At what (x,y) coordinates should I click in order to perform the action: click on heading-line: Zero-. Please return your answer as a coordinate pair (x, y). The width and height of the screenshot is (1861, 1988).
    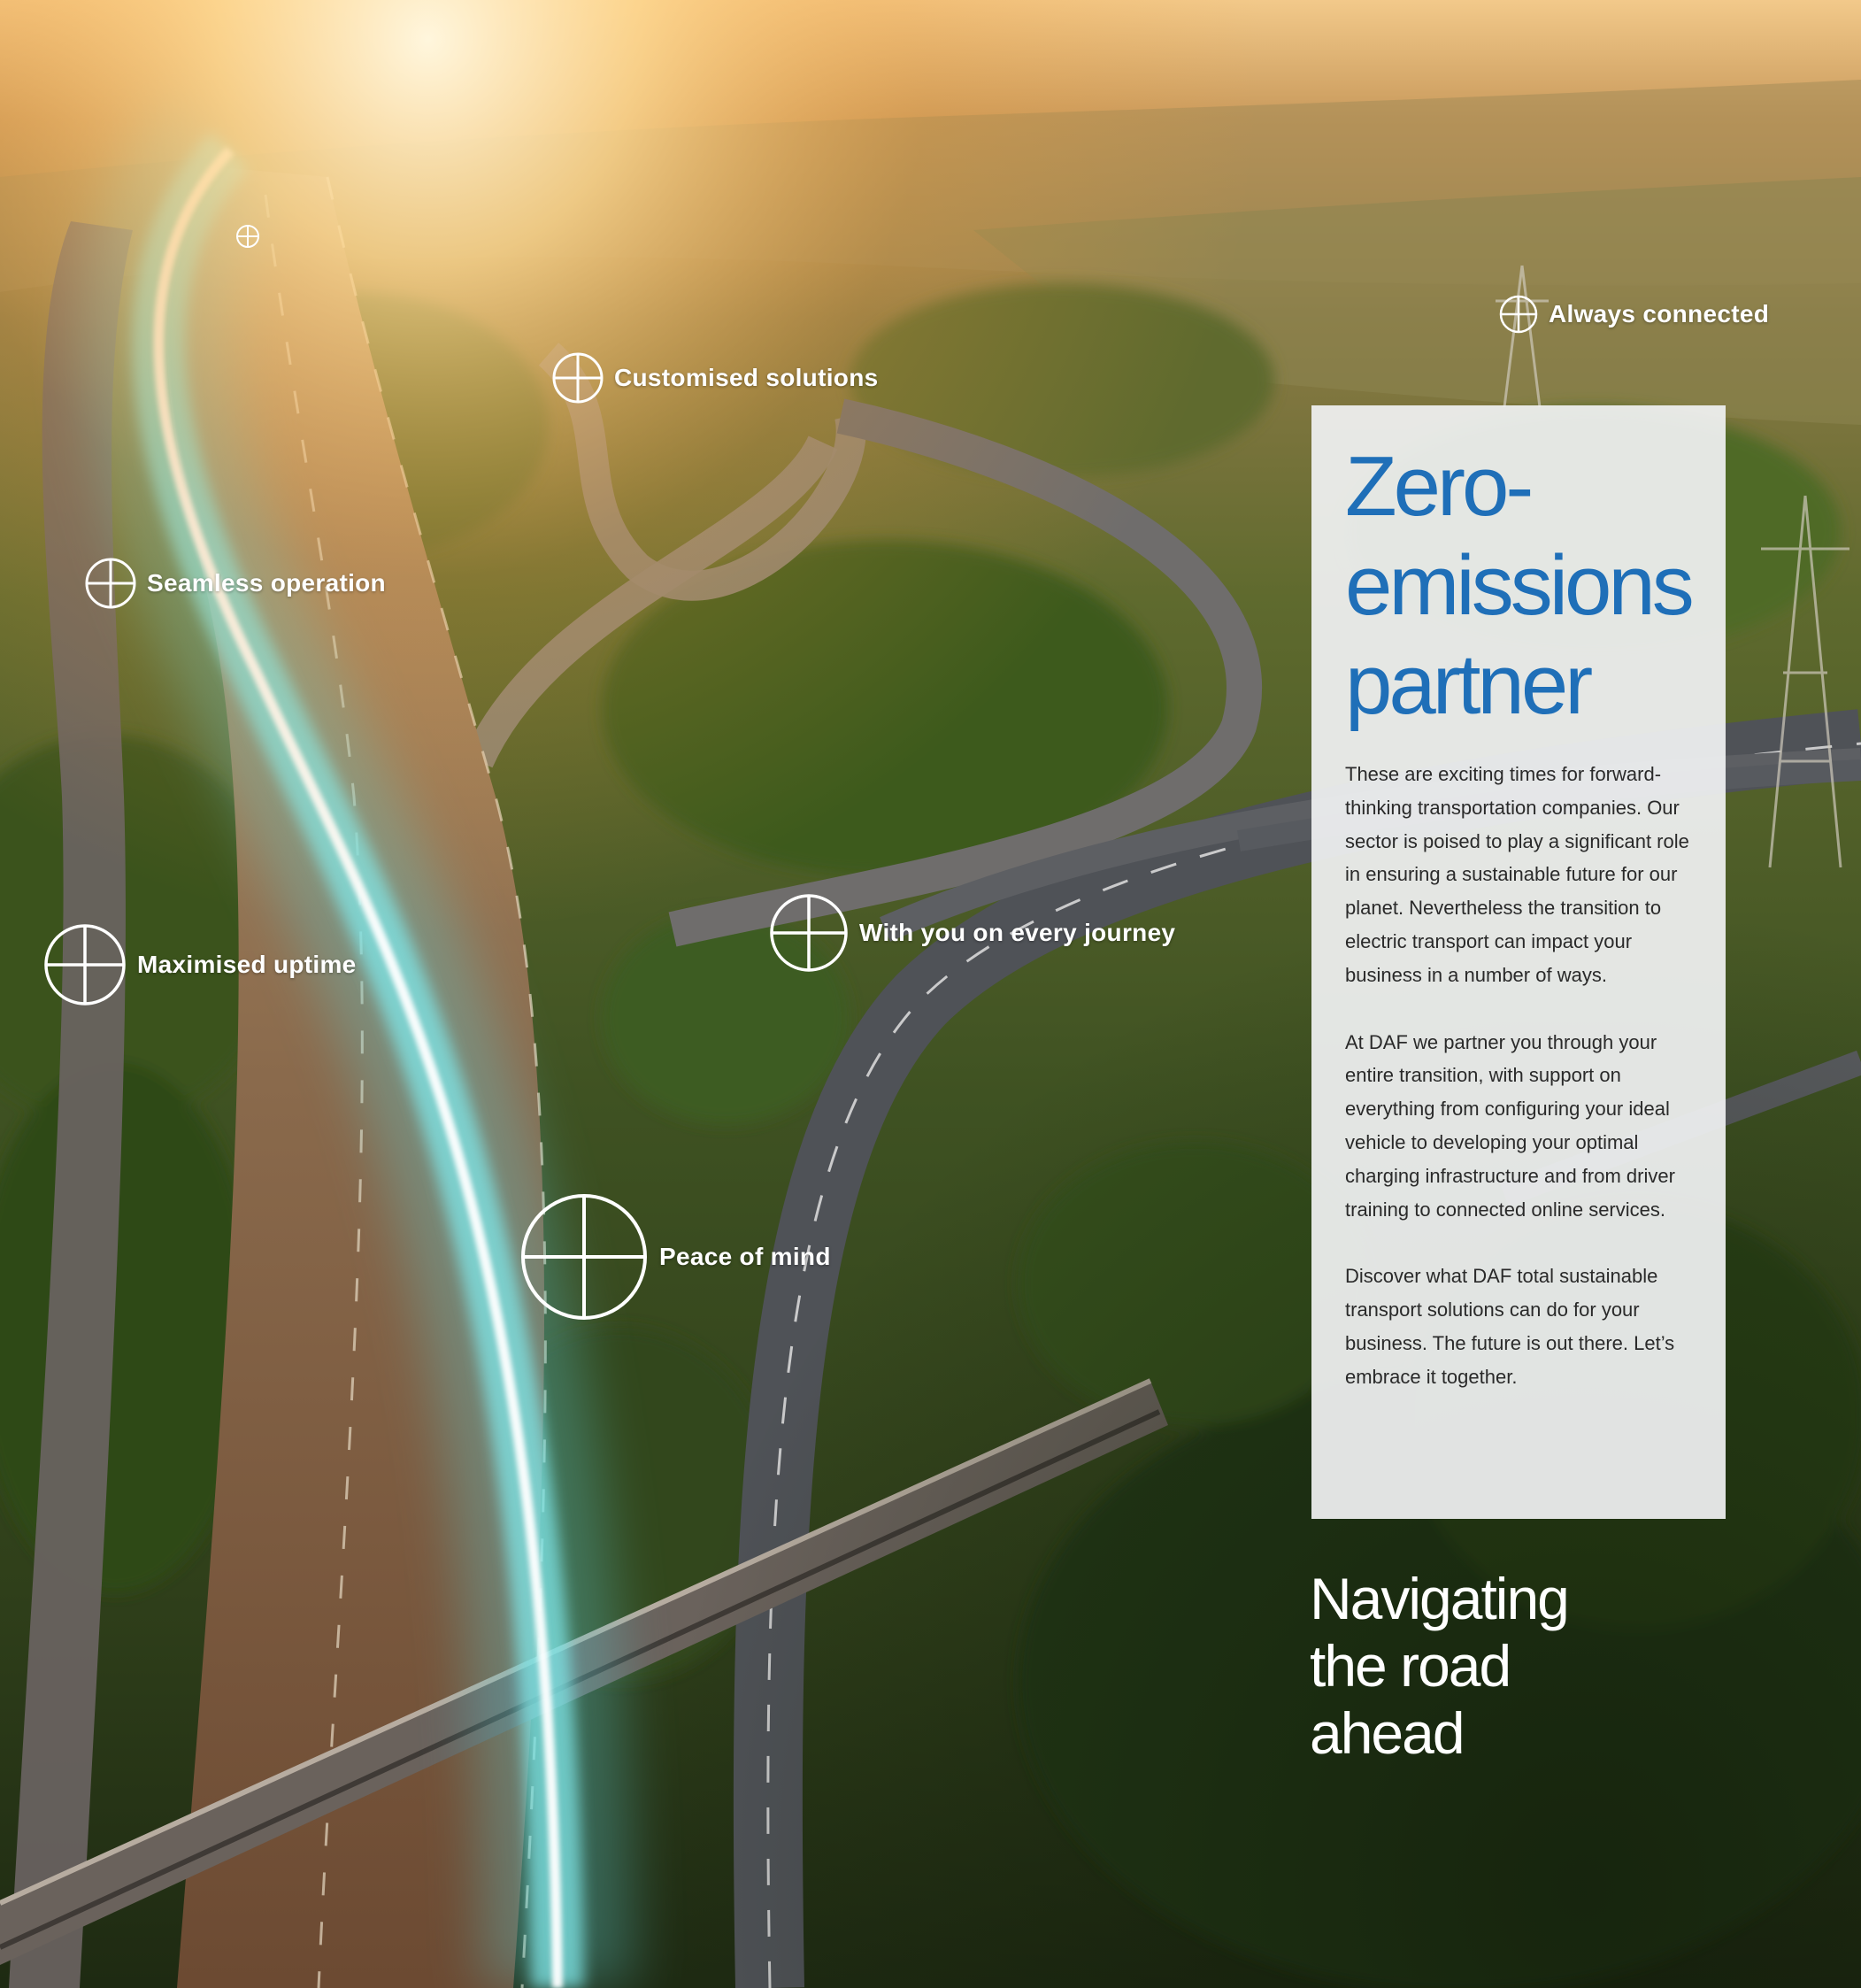
    Looking at the image, I should click on (1440, 486).